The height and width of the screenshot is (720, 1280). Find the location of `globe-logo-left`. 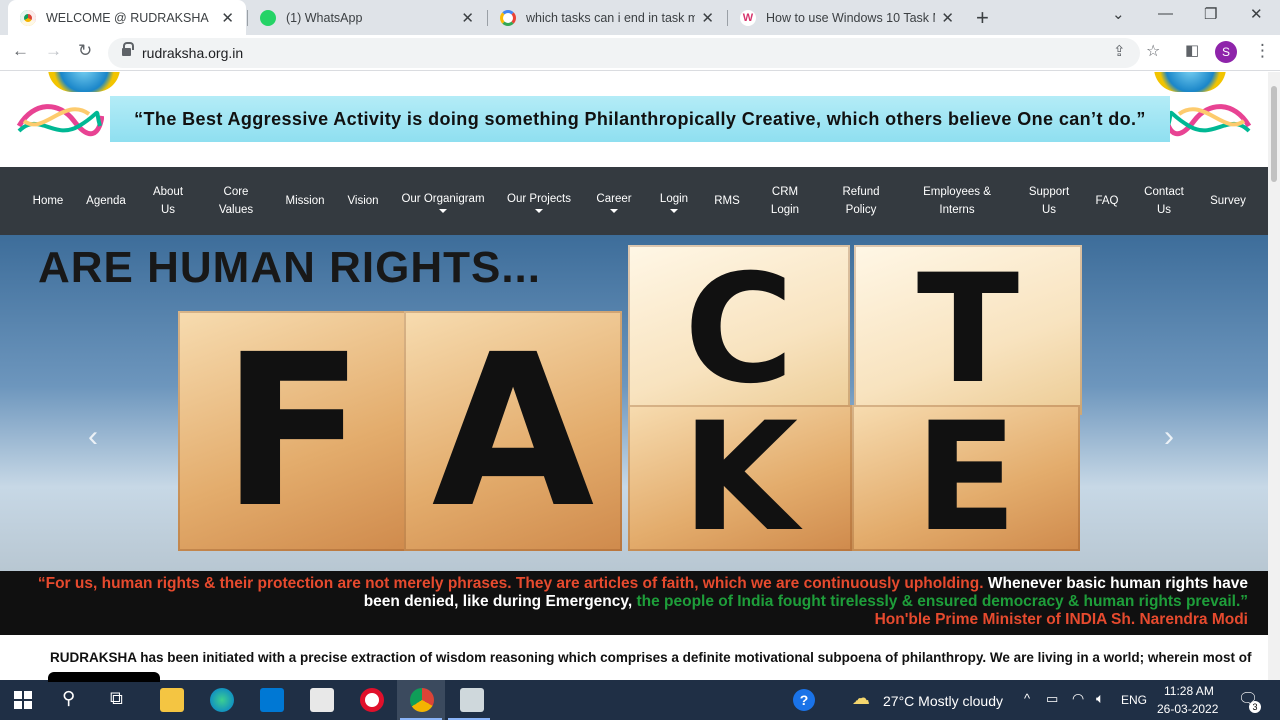

globe-logo-left is located at coordinates (84, 82).